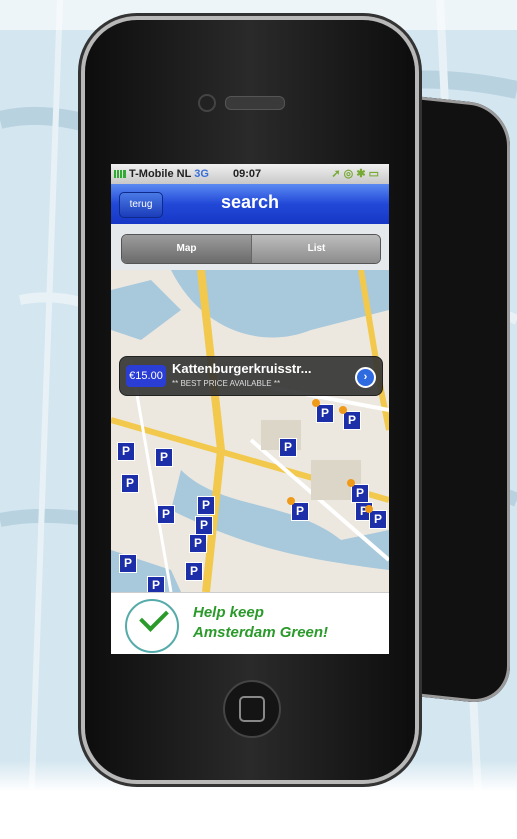  Describe the element at coordinates (255, 103) in the screenshot. I see `speaker-grille` at that location.